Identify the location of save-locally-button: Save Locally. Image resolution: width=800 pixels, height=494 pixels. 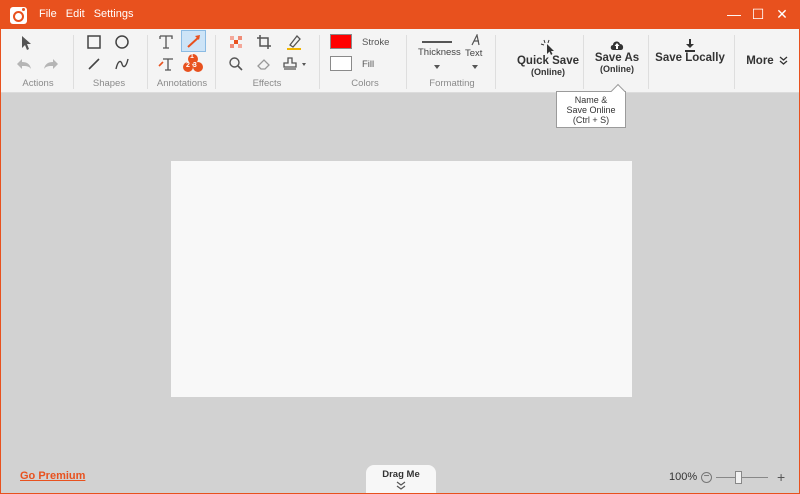
(690, 61).